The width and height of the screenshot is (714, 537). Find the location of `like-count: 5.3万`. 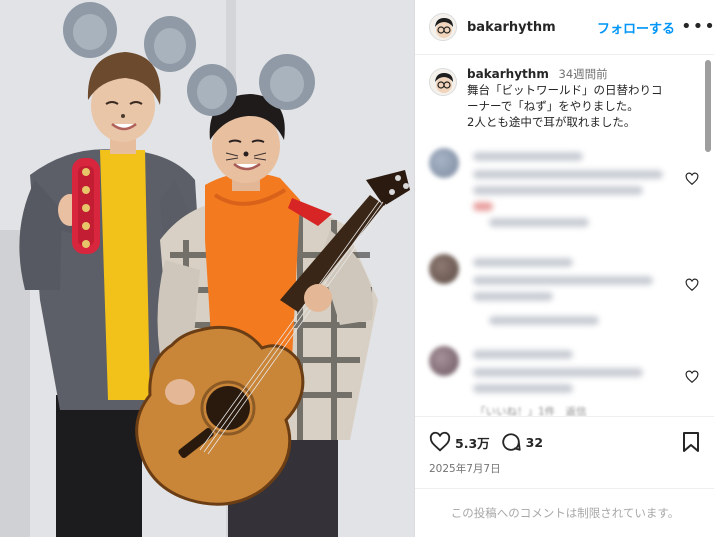

like-count: 5.3万 is located at coordinates (472, 442).